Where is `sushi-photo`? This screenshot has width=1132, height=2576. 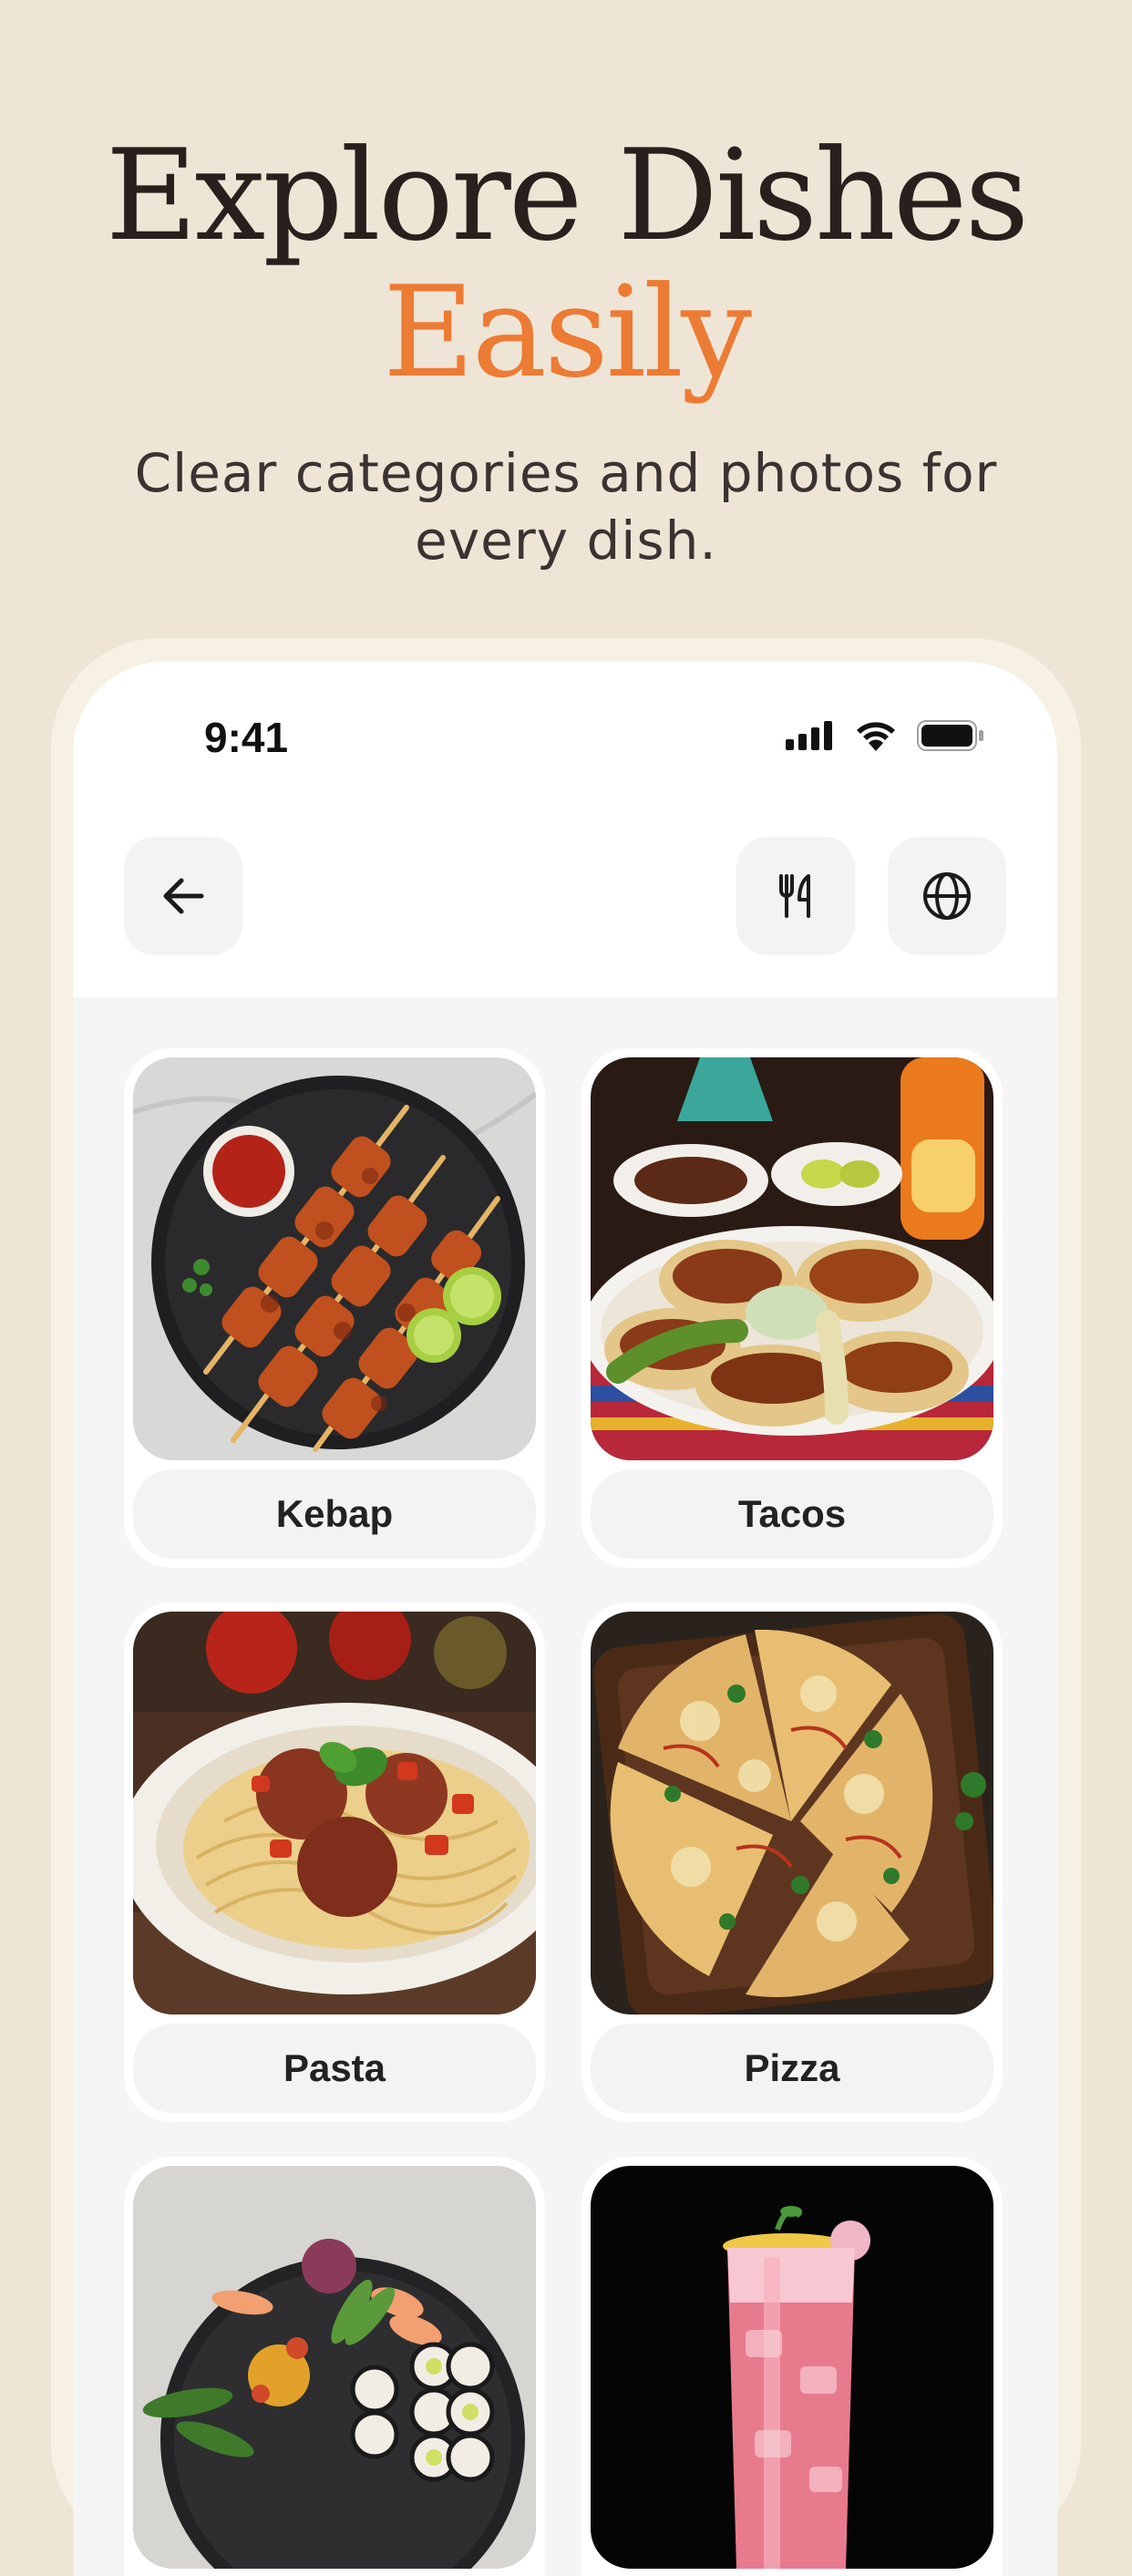
sushi-photo is located at coordinates (334, 2367).